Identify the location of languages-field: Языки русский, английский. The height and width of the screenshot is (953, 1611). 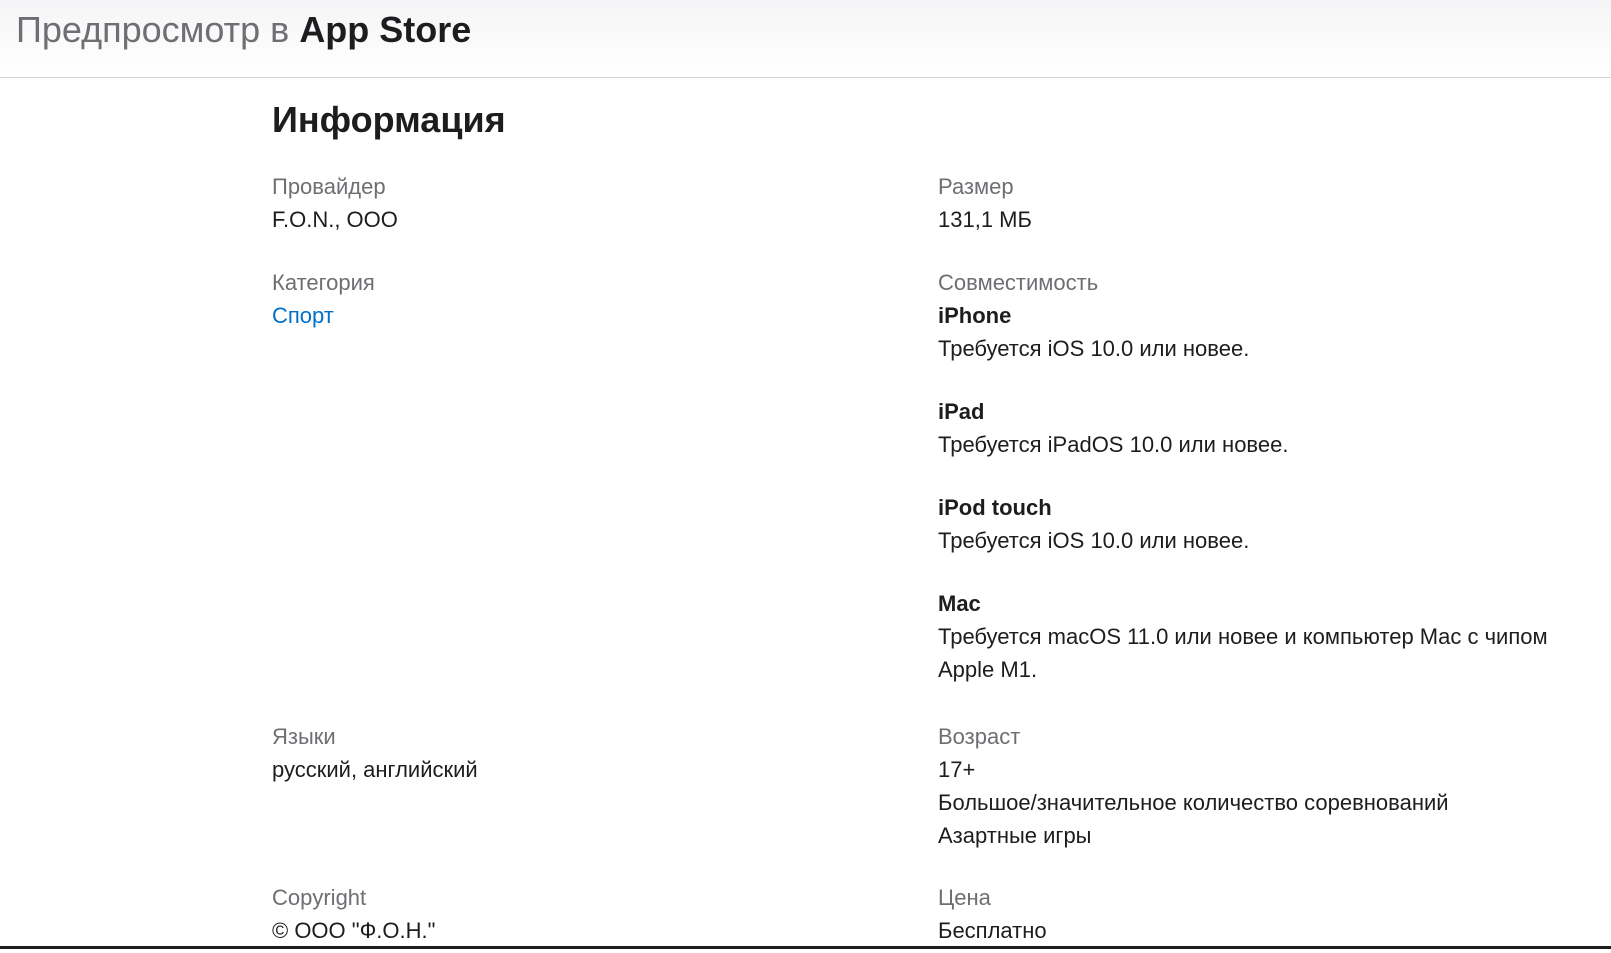
(375, 753).